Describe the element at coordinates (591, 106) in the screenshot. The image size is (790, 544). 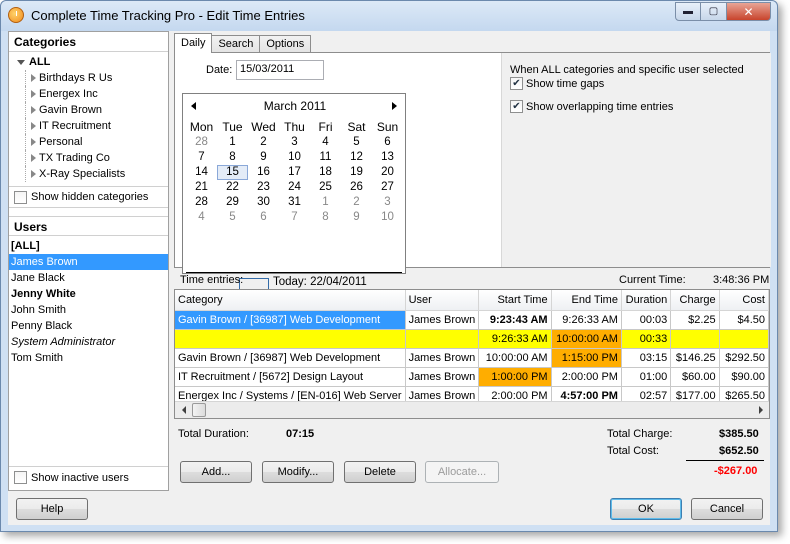
I see `show-overlapping-checkbox: ✔ Show overlapping time entries` at that location.